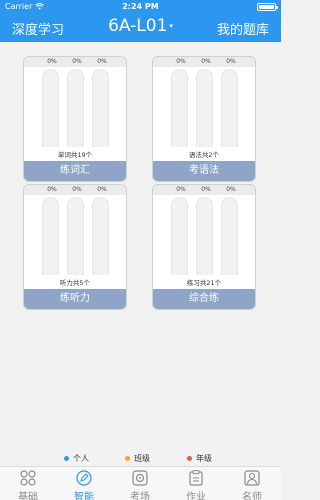 This screenshot has width=320, height=500. I want to click on tab-homework: 作业, so click(196, 483).